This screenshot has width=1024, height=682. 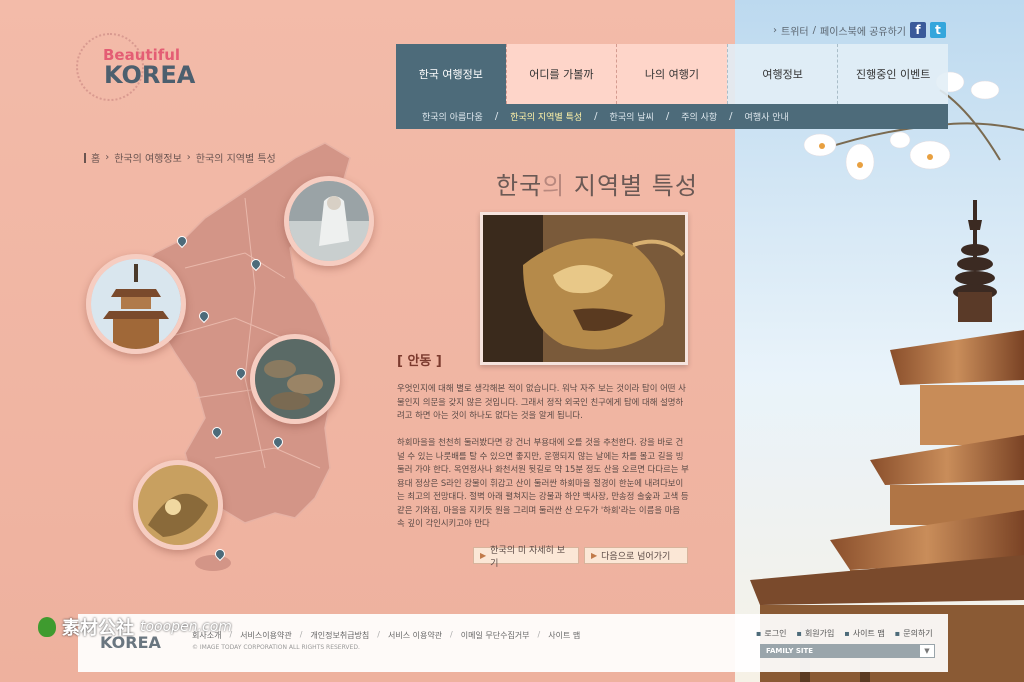 I want to click on map-photo-stones, so click(x=295, y=379).